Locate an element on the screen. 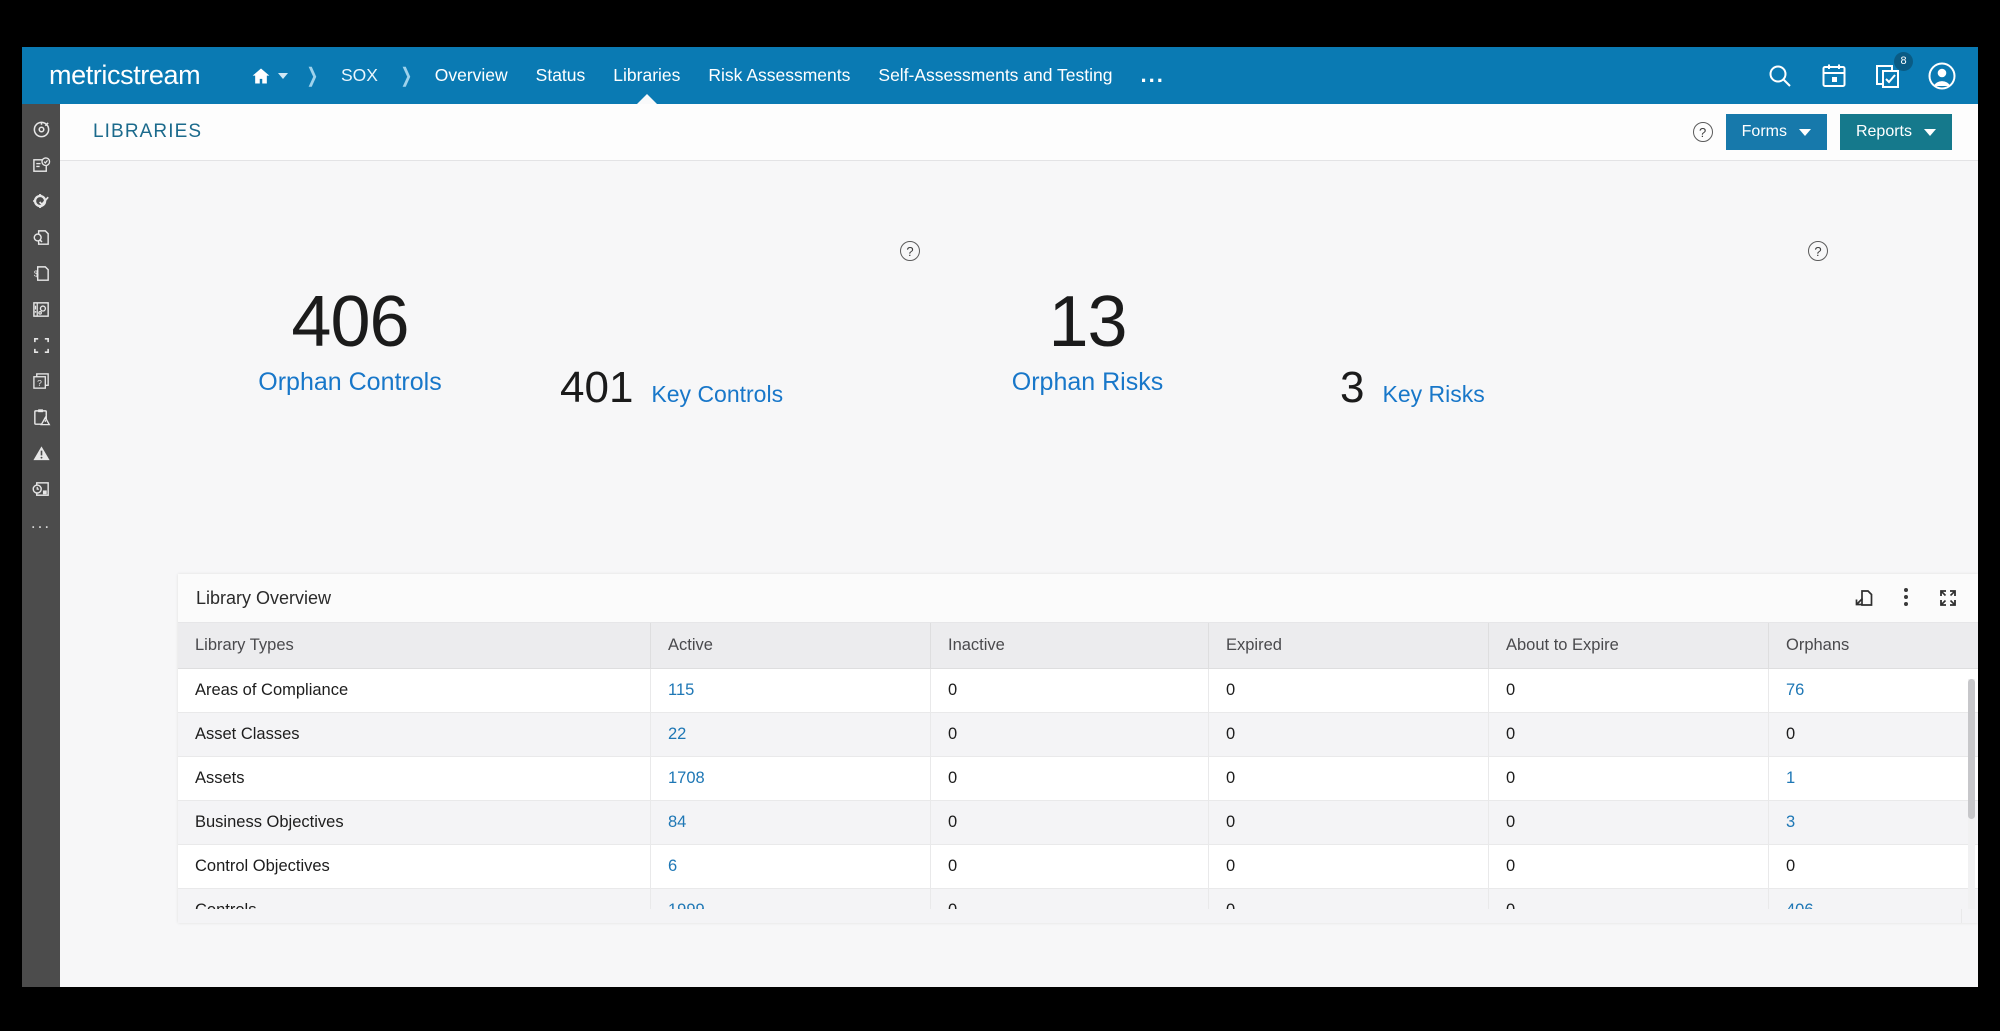 The width and height of the screenshot is (2000, 1031). kpi-label: Orphan Controls is located at coordinates (350, 382).